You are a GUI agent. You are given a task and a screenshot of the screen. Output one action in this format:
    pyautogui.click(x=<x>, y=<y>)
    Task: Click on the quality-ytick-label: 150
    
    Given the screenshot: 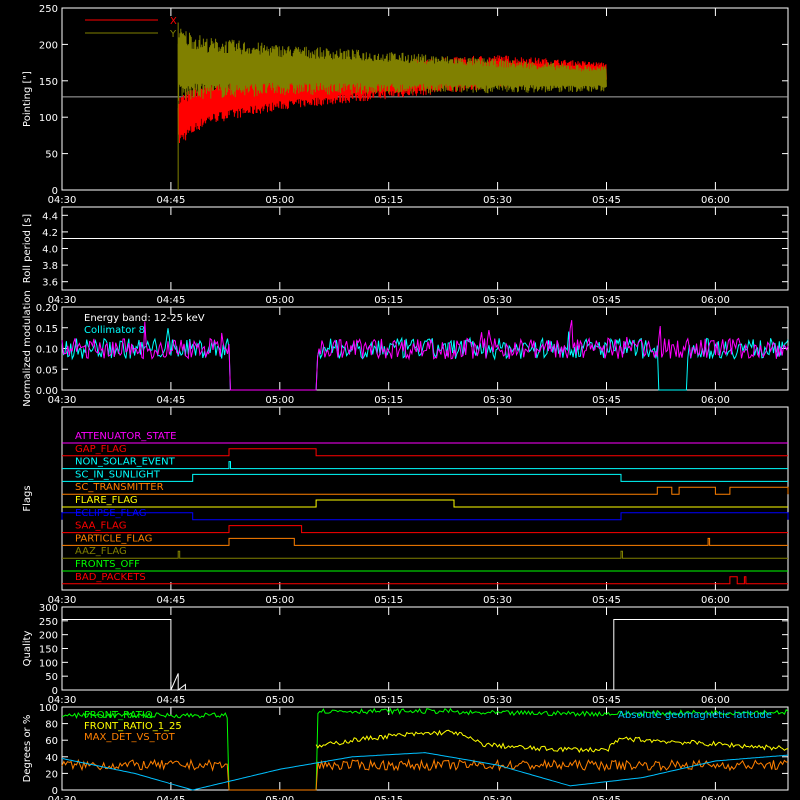 What is the action you would take?
    pyautogui.click(x=48, y=650)
    